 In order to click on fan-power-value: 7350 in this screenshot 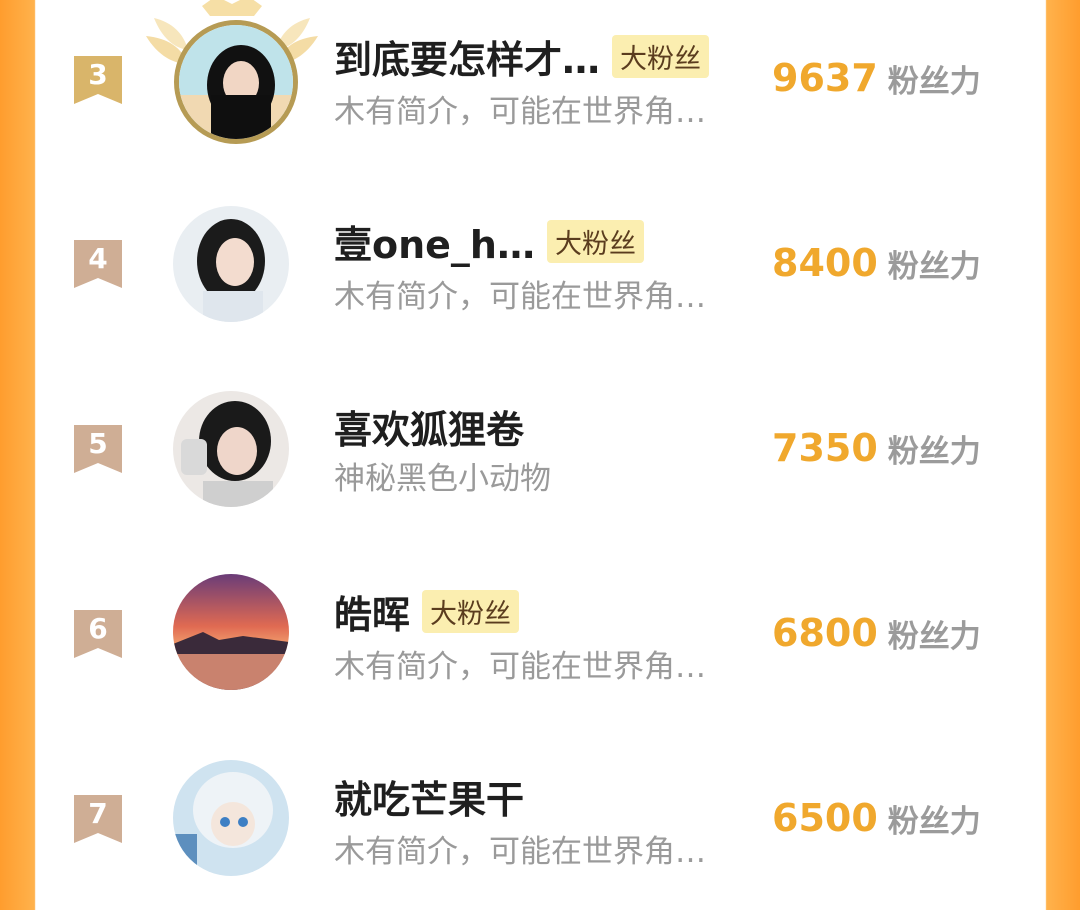, I will do `click(825, 448)`.